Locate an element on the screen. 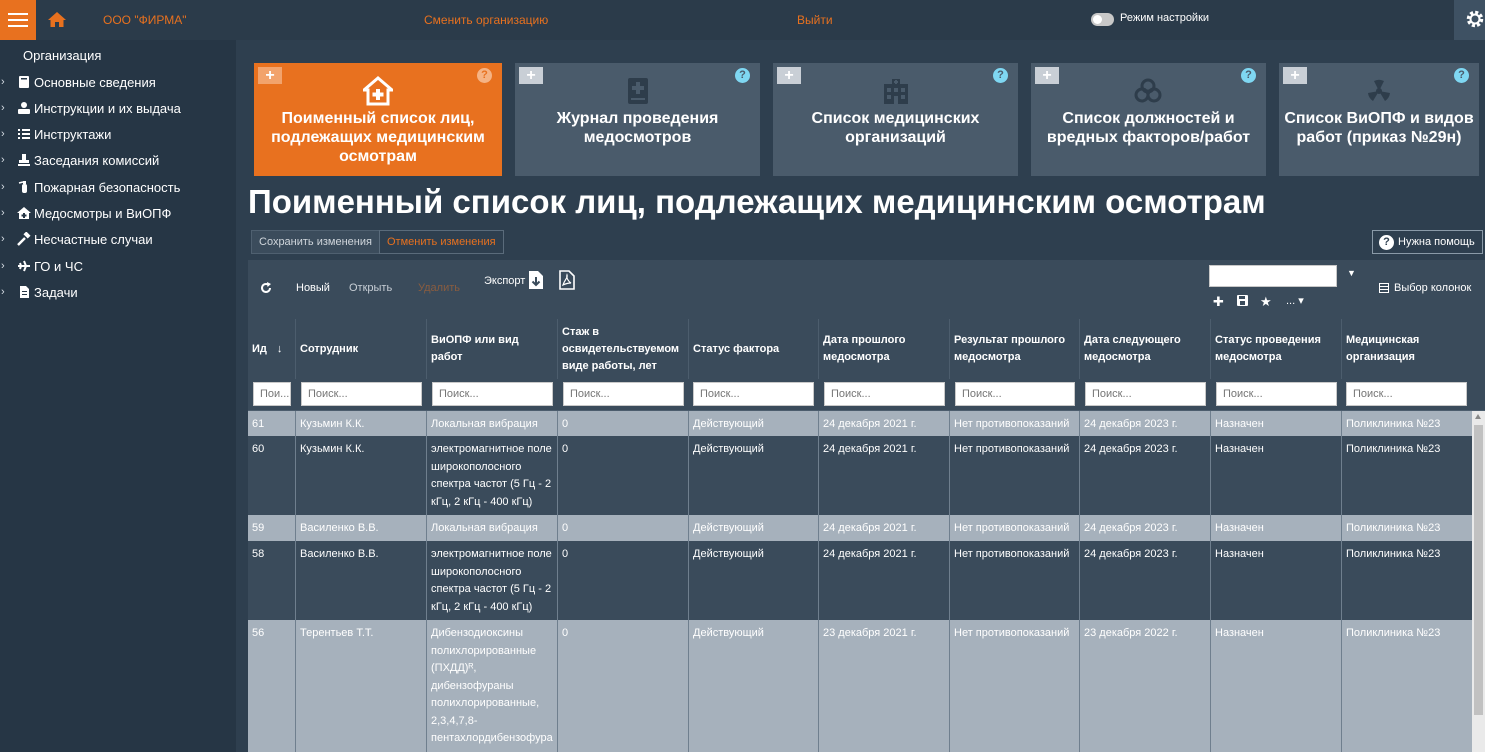  sidebar-item-briefings: › Инструктажи is located at coordinates (118, 134).